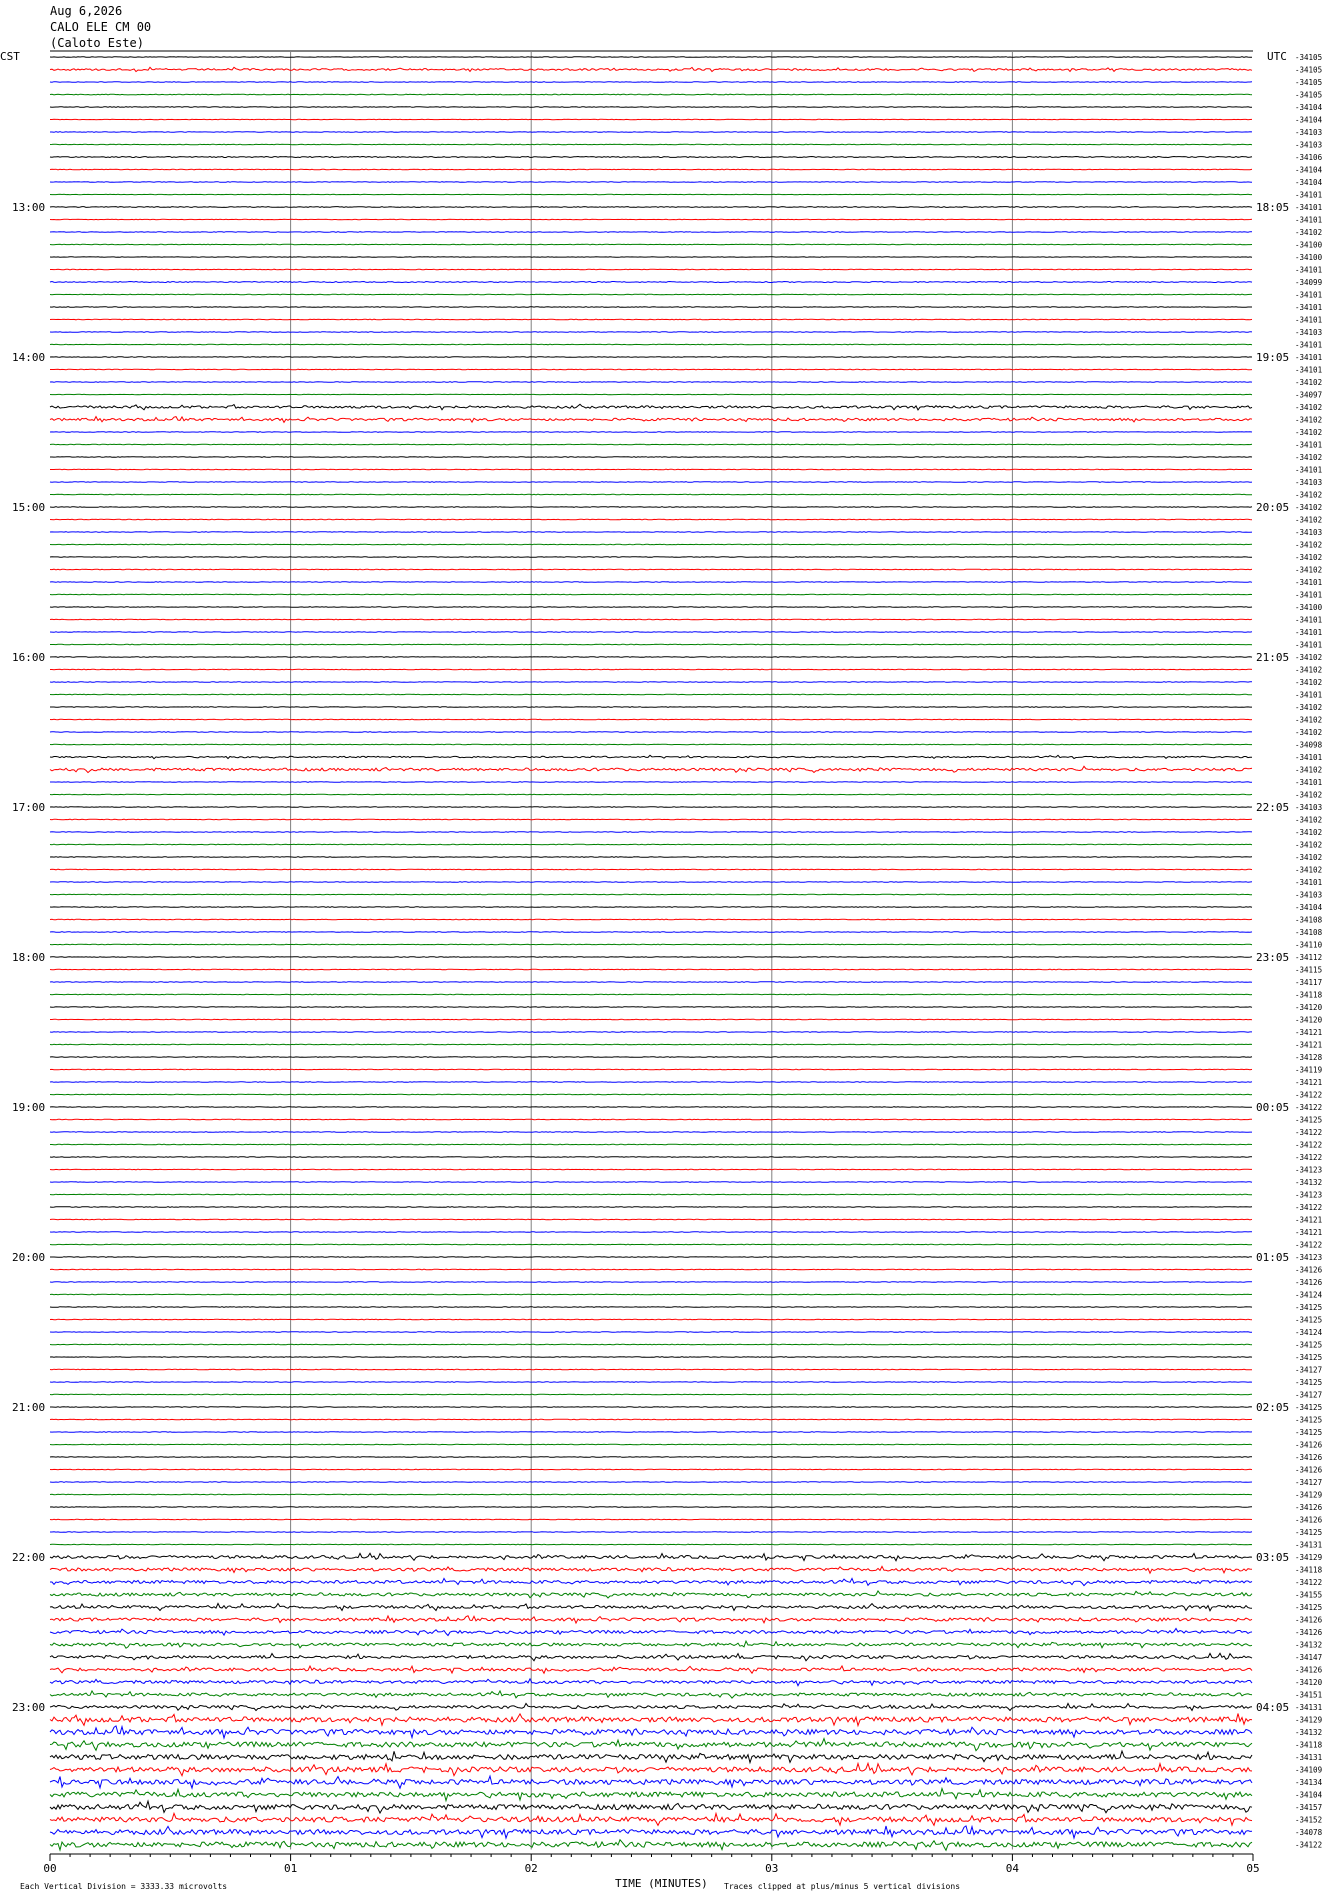  Describe the element at coordinates (771, 1868) in the screenshot. I see `x-tick-label: 03` at that location.